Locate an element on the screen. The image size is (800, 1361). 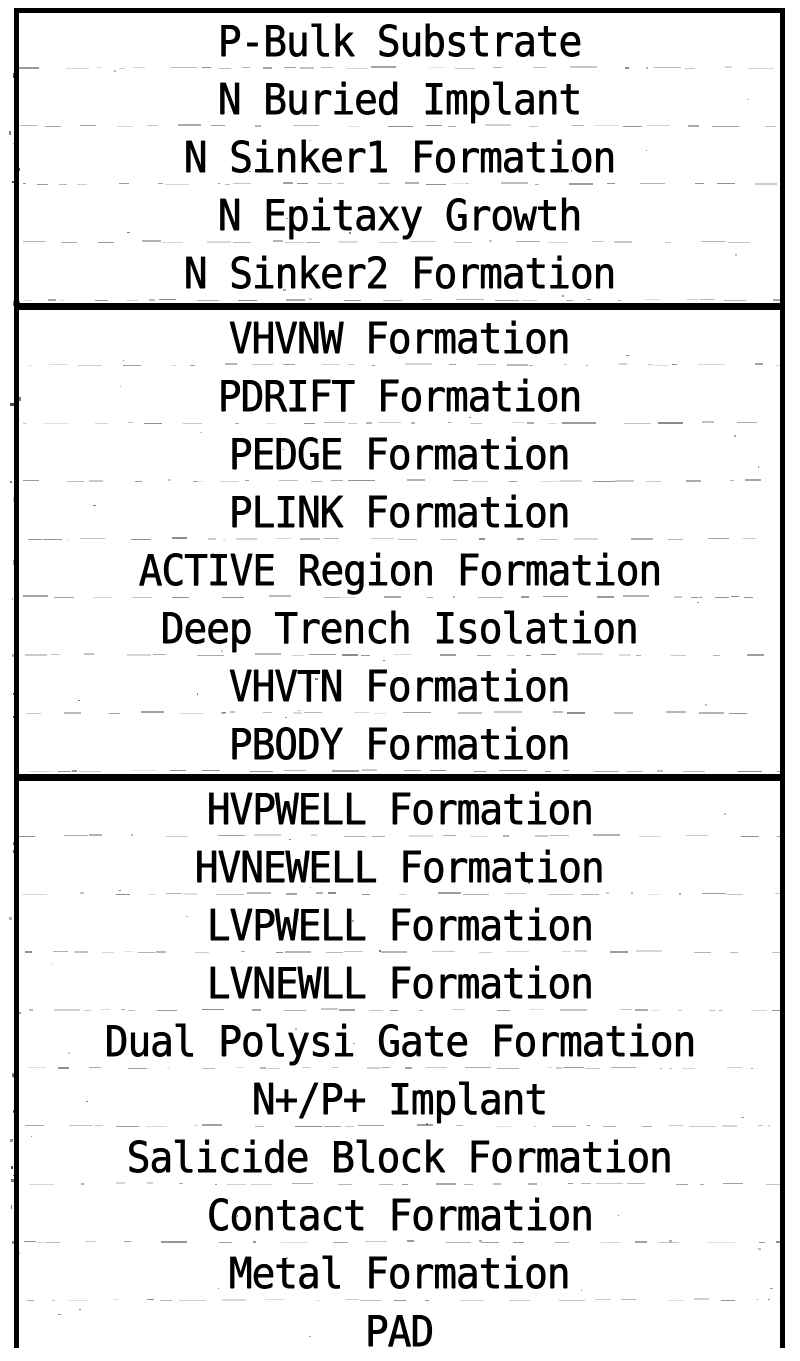
process-step-row: PEDGE Formation is located at coordinates (399, 455).